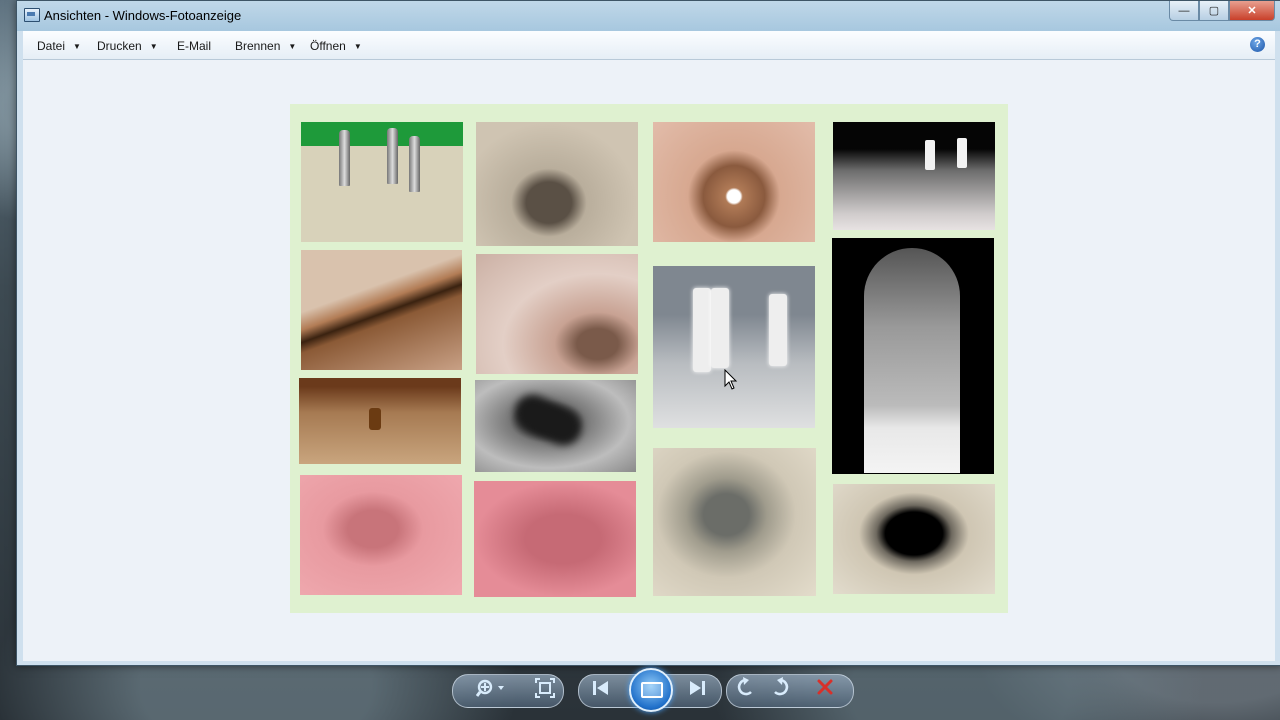 This screenshot has height=720, width=1280. What do you see at coordinates (914, 176) in the screenshot?
I see `photo-tile-xray-pair` at bounding box center [914, 176].